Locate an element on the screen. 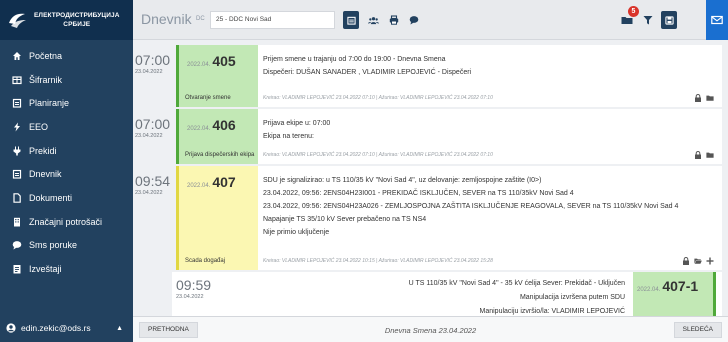 The height and width of the screenshot is (342, 728). sidebar-item-sifrarnik: Šifrarnik is located at coordinates (66, 80).